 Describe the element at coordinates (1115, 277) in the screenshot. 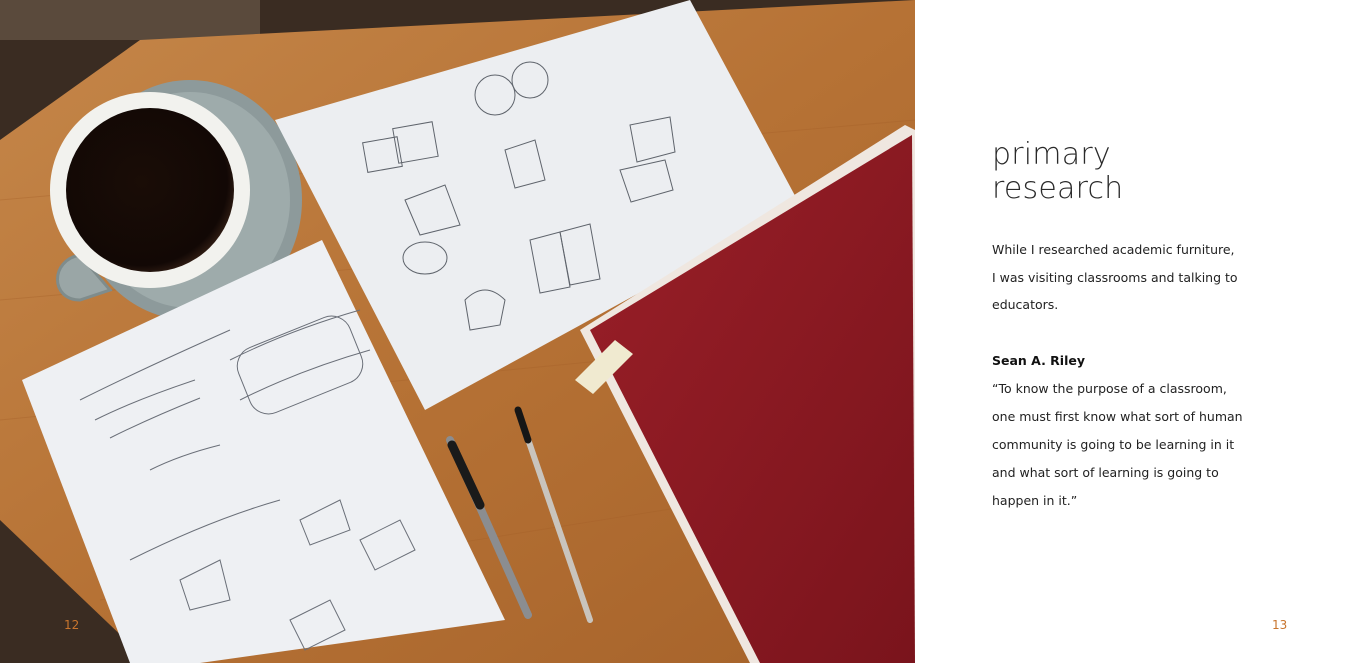

I see `intro-line: I was visiting classrooms and talking to` at that location.